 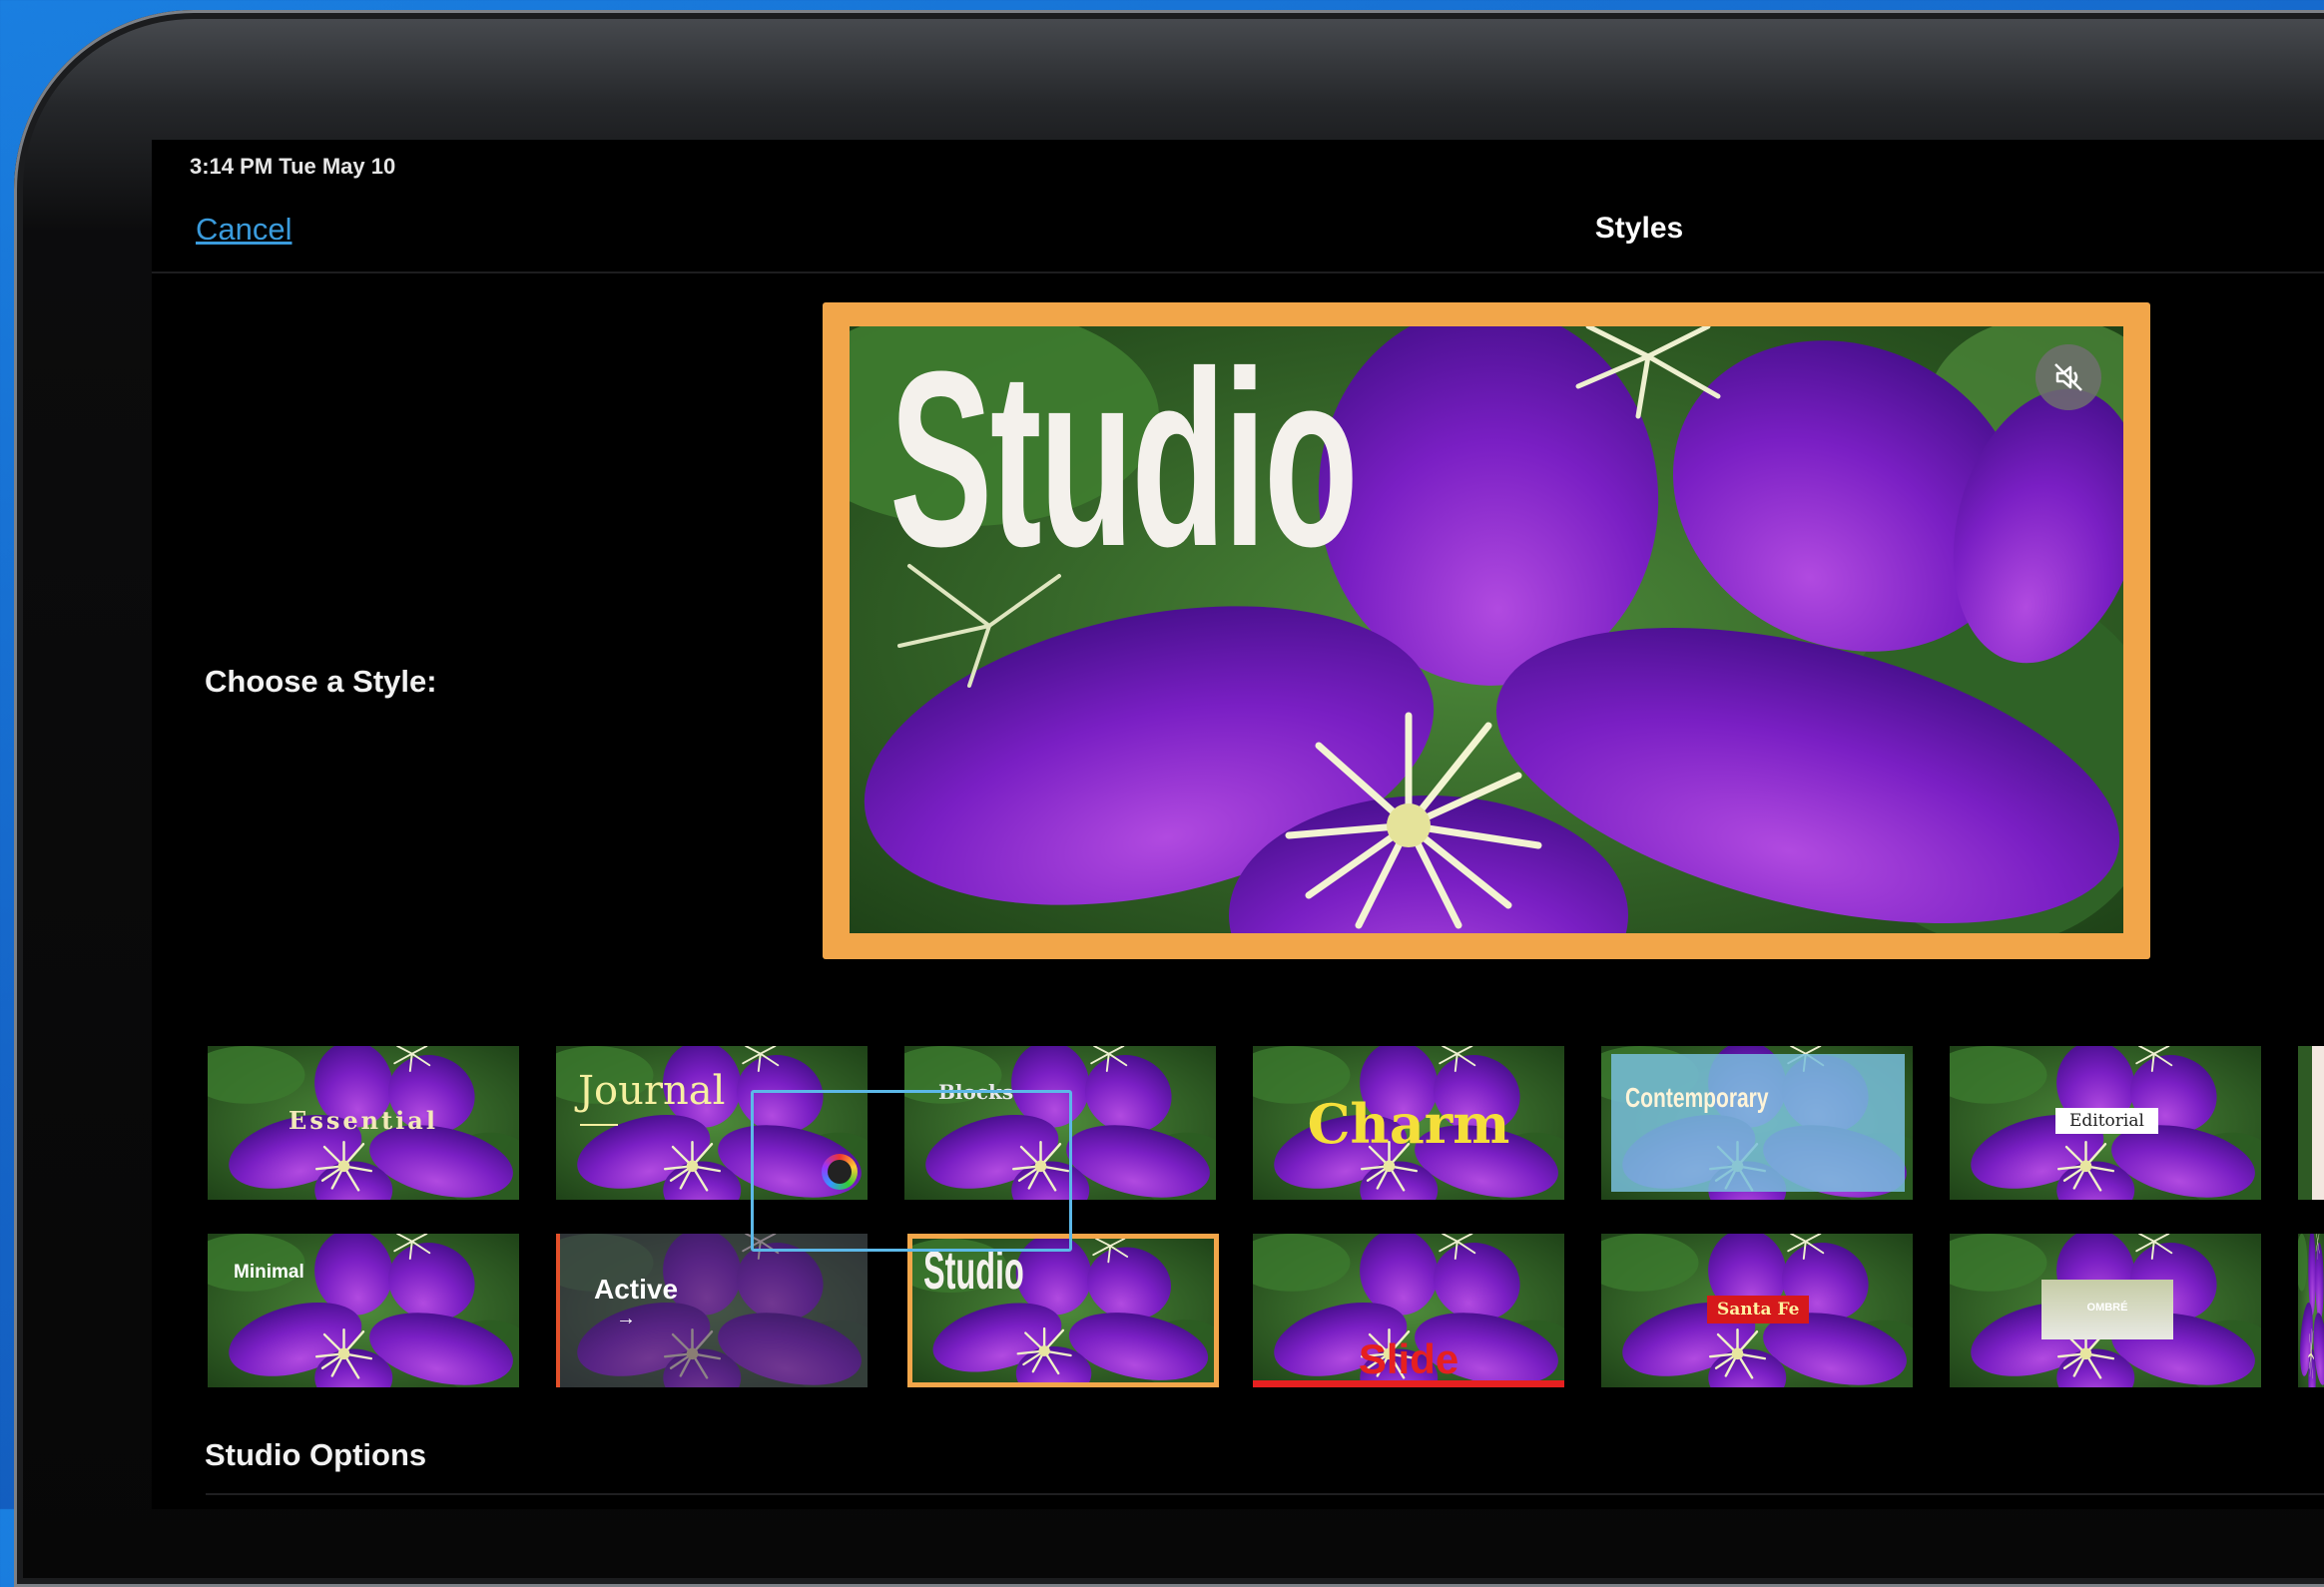 I want to click on speaker-muted-icon, so click(x=2068, y=377).